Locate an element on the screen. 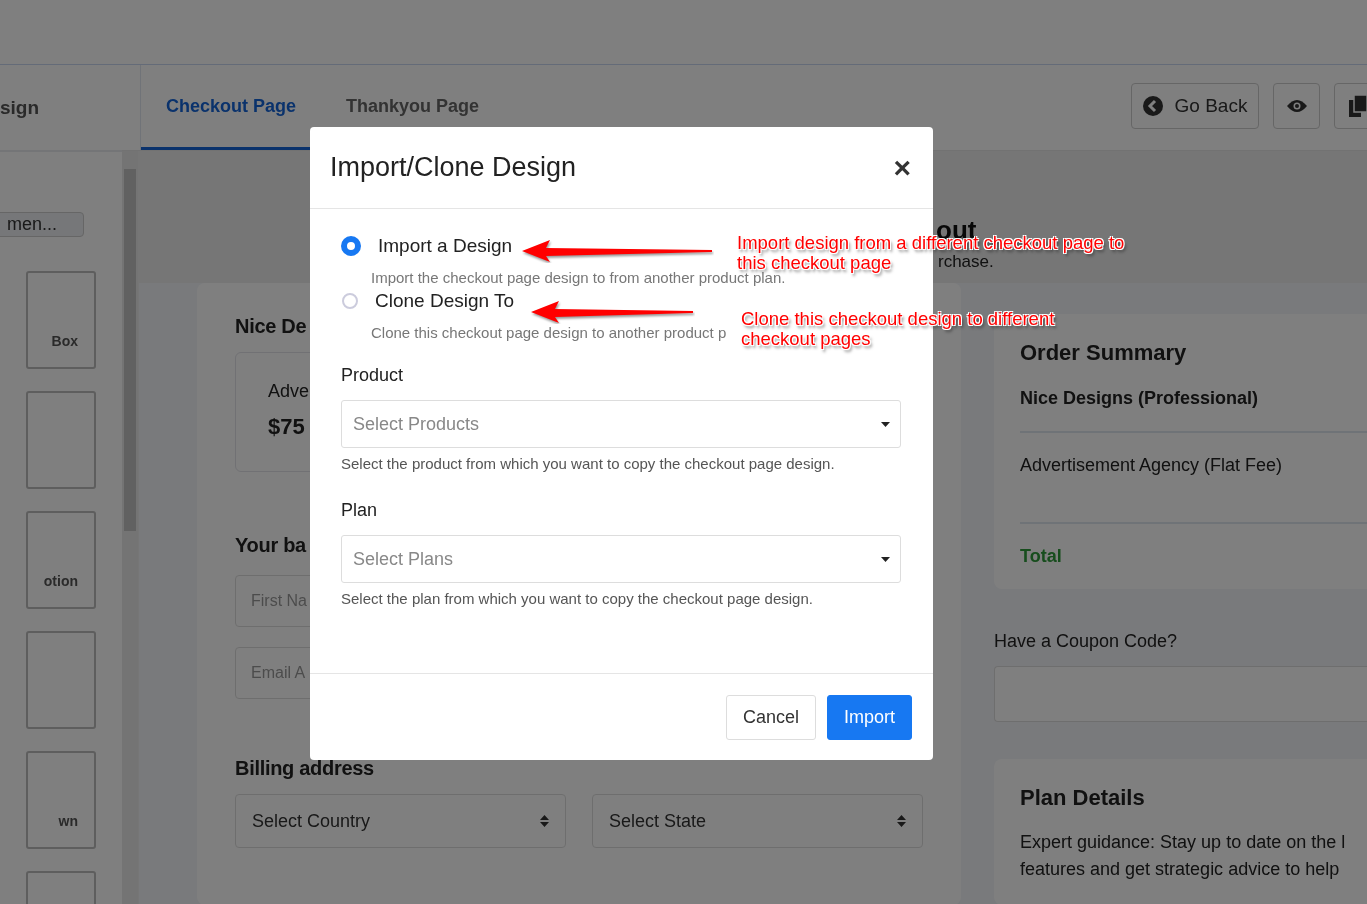 This screenshot has width=1367, height=904. copy-button is located at coordinates (1350, 106).